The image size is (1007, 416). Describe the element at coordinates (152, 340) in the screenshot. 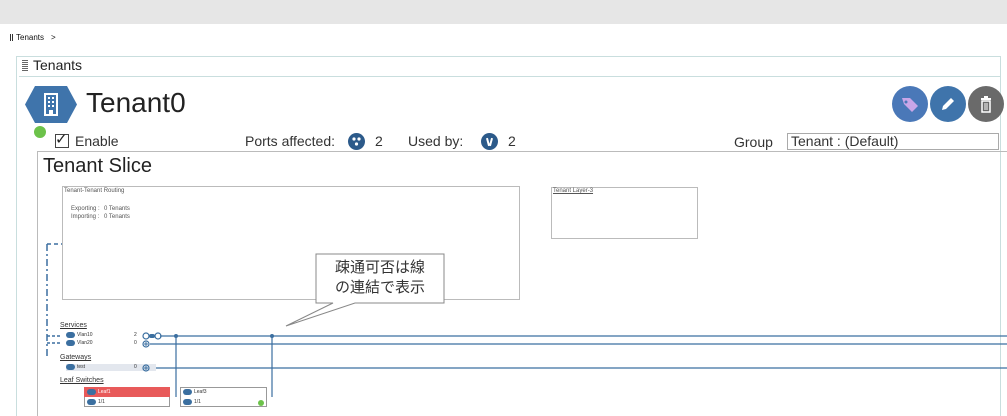

I see `service-connectors` at that location.